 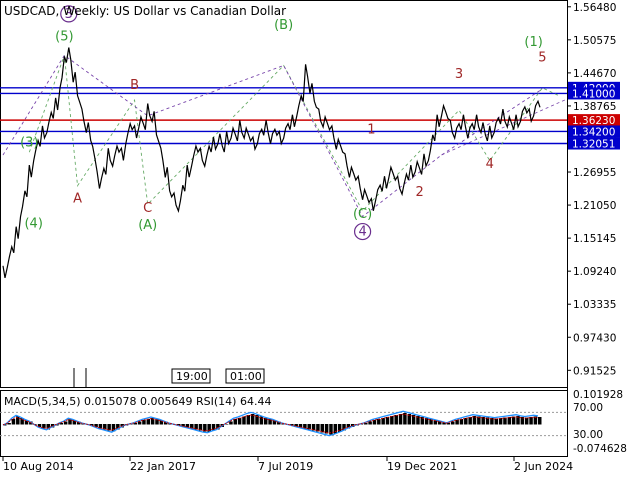 I want to click on wave-label-12: 2, so click(x=419, y=192).